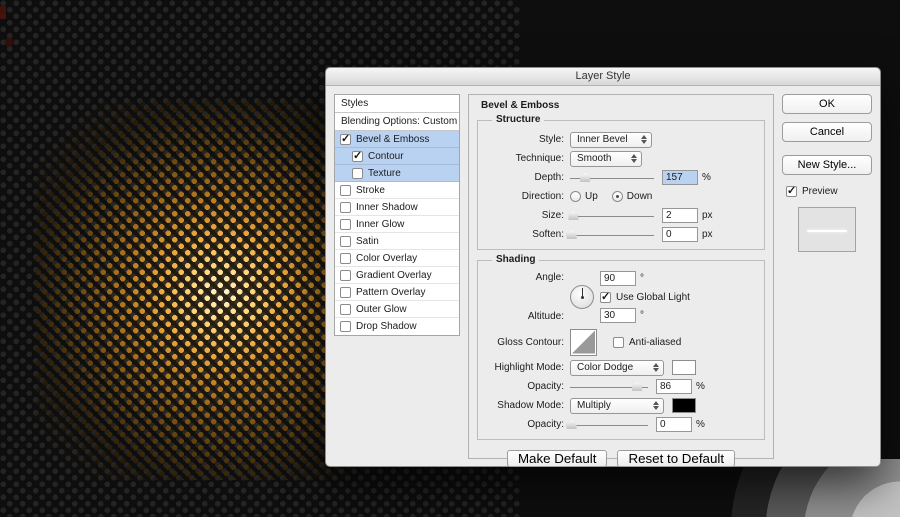 This screenshot has height=517, width=900. I want to click on angle-altitude-block: Angle: Altitude: 90 ° Use Global Li, so click(621, 297).